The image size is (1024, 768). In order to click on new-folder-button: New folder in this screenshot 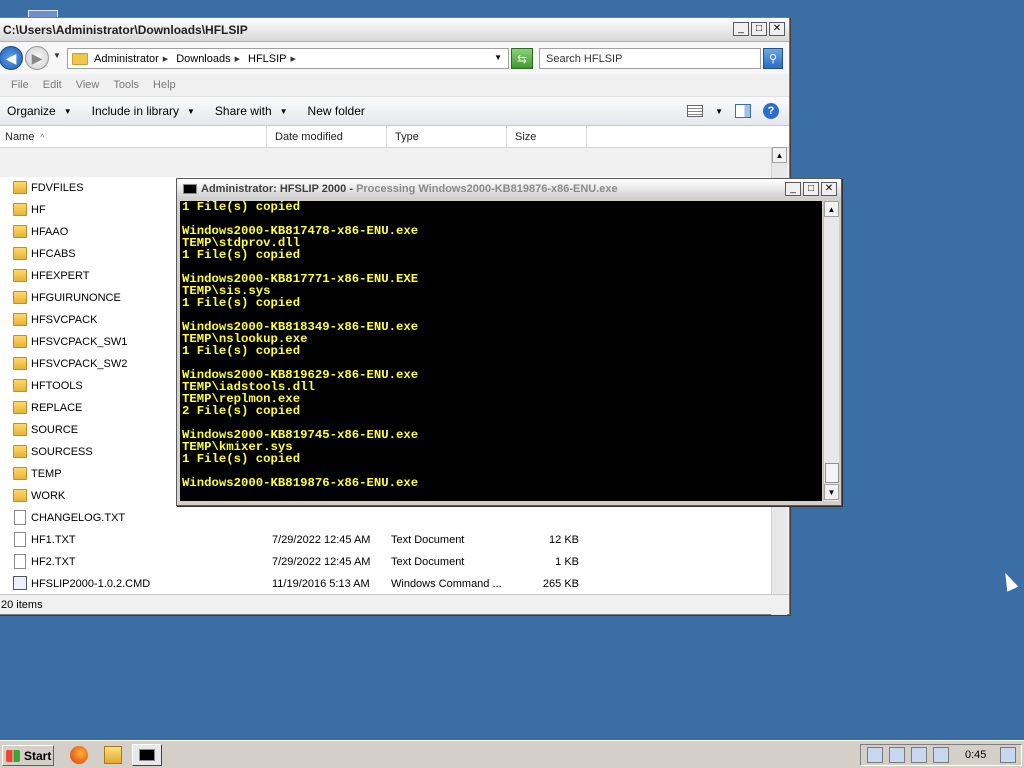, I will do `click(336, 111)`.